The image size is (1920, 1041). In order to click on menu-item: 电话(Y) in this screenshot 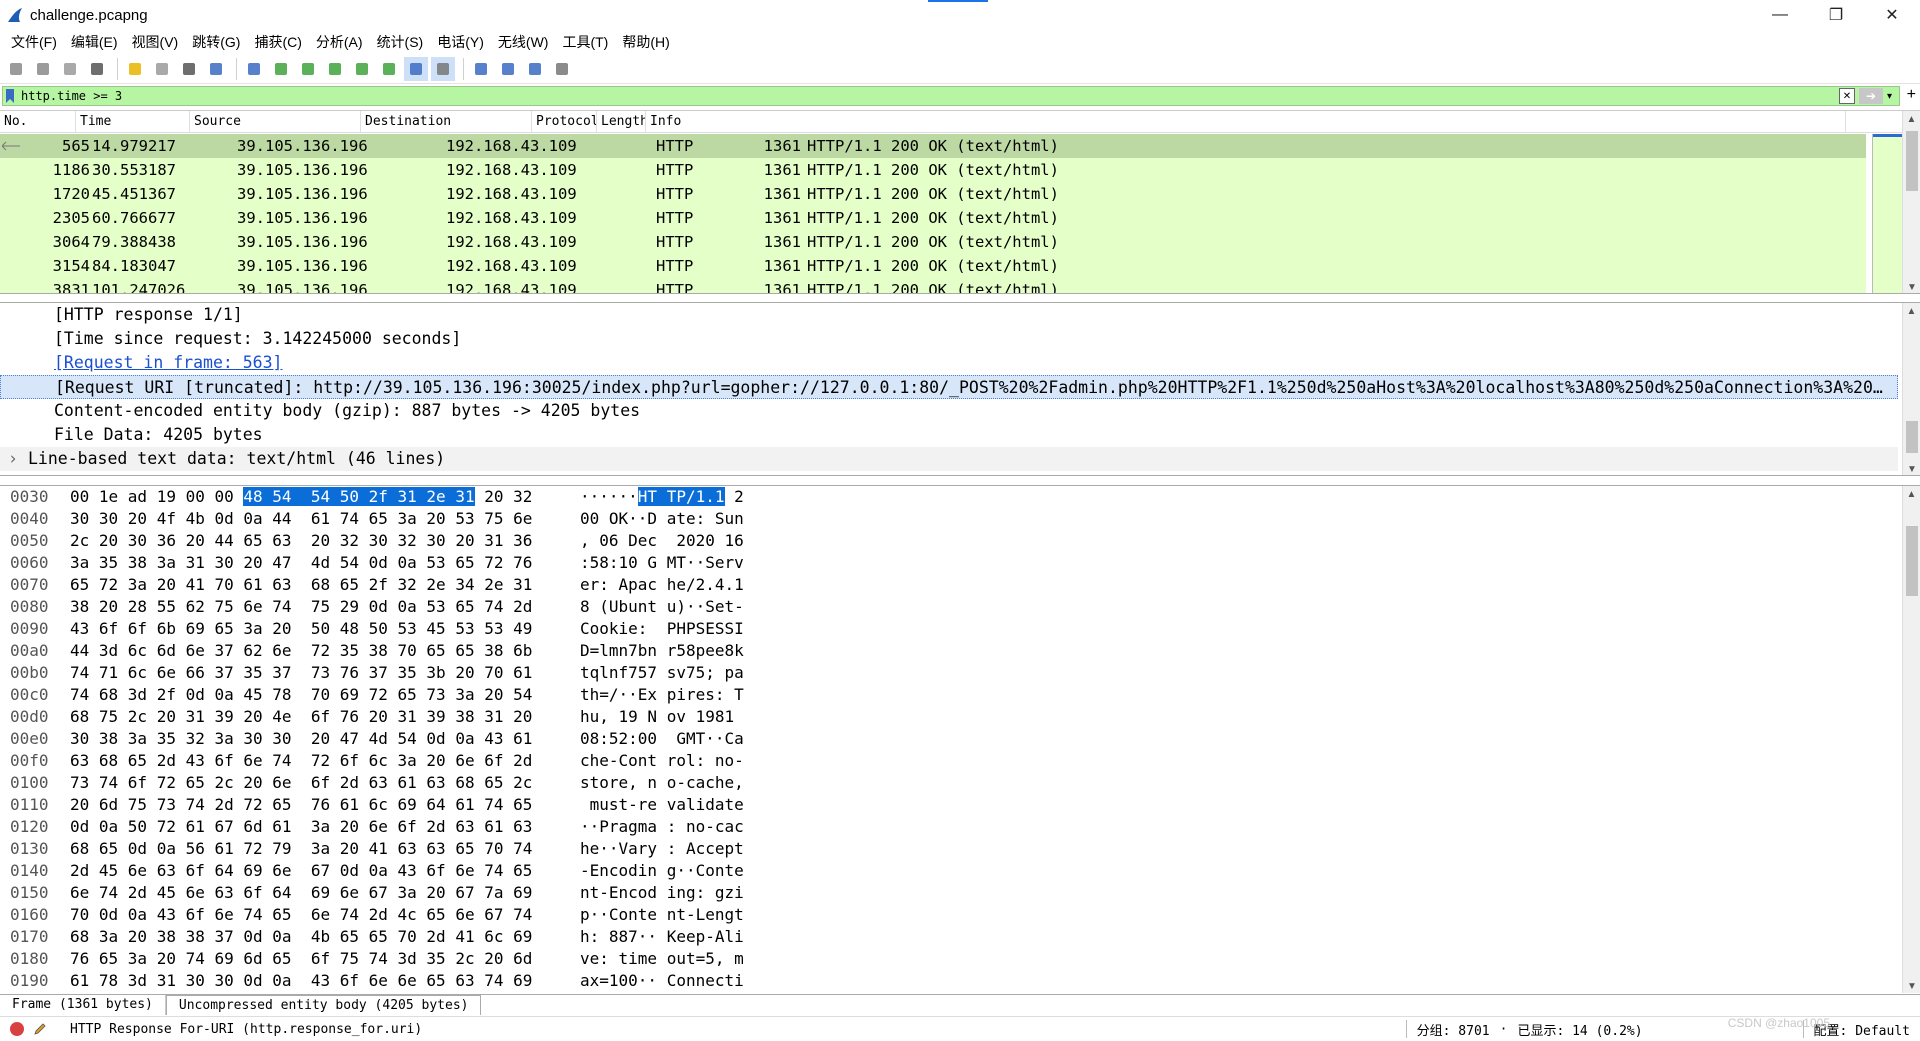, I will do `click(460, 42)`.